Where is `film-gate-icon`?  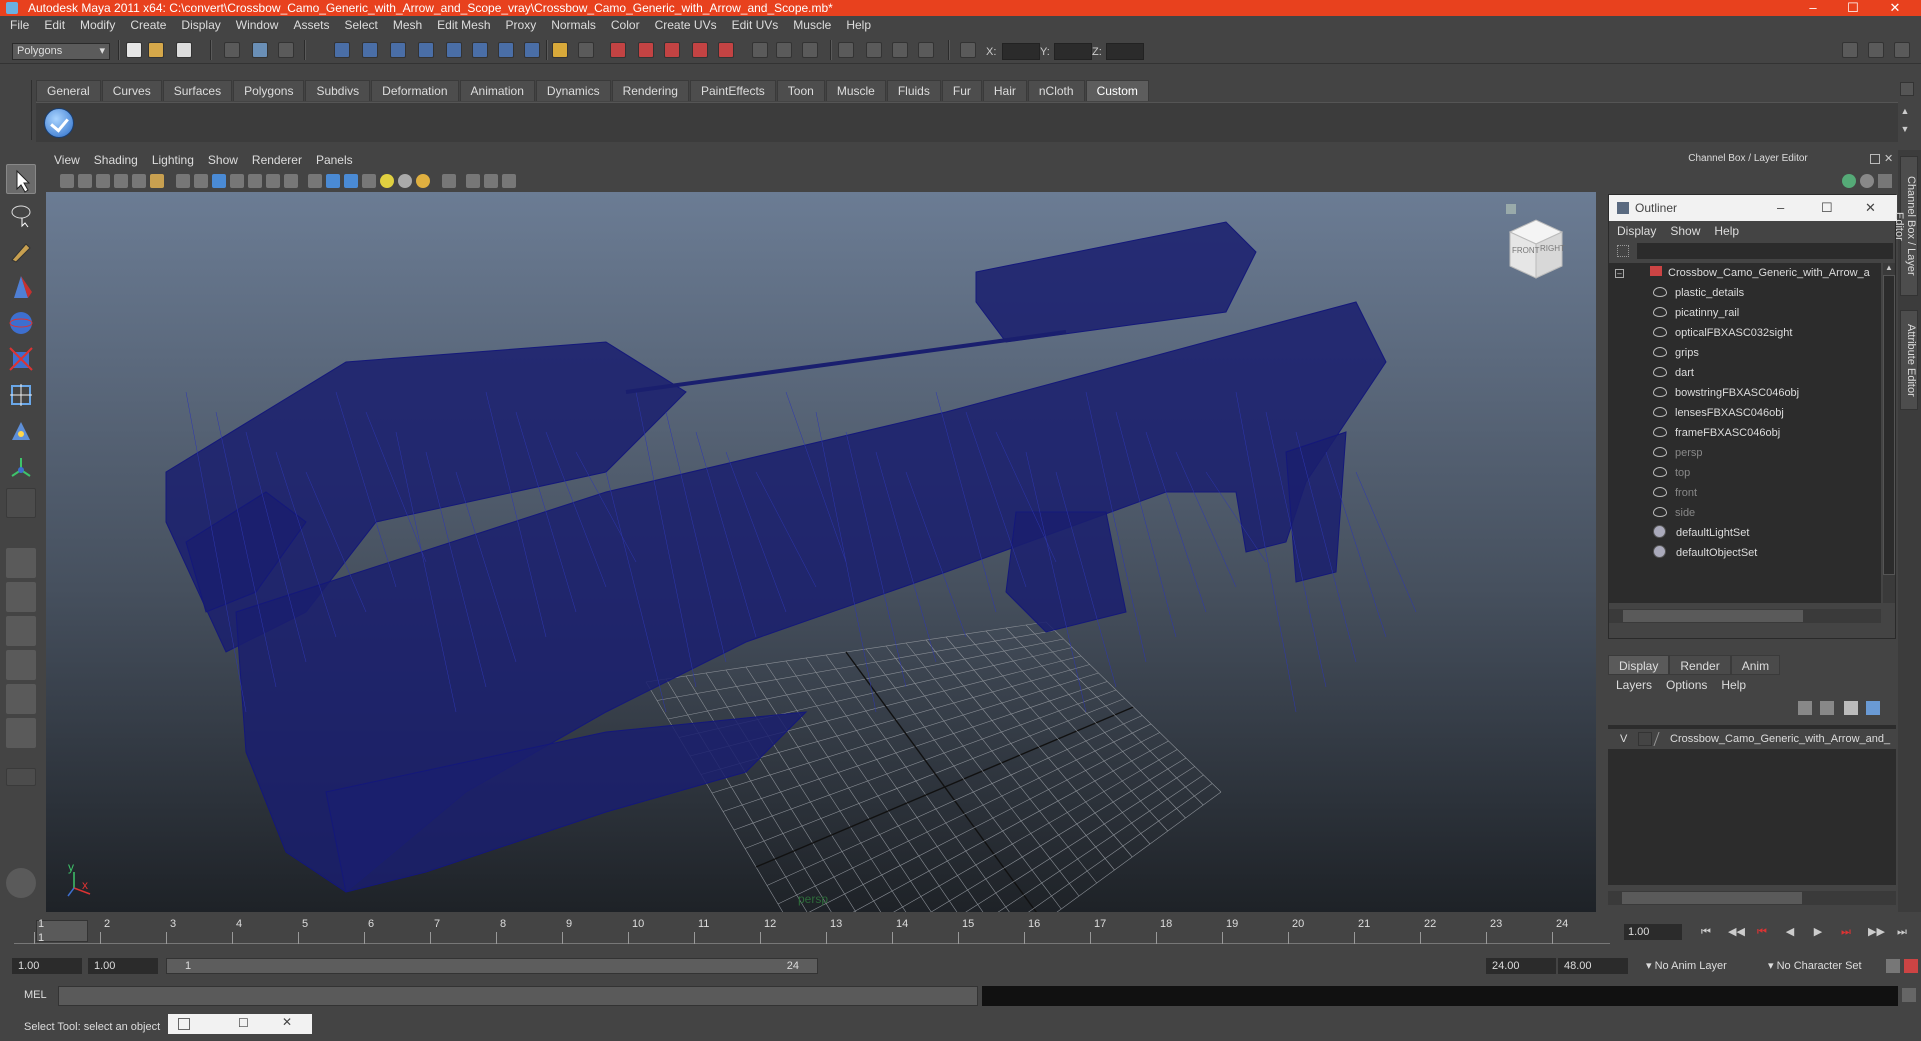
film-gate-icon is located at coordinates (201, 181).